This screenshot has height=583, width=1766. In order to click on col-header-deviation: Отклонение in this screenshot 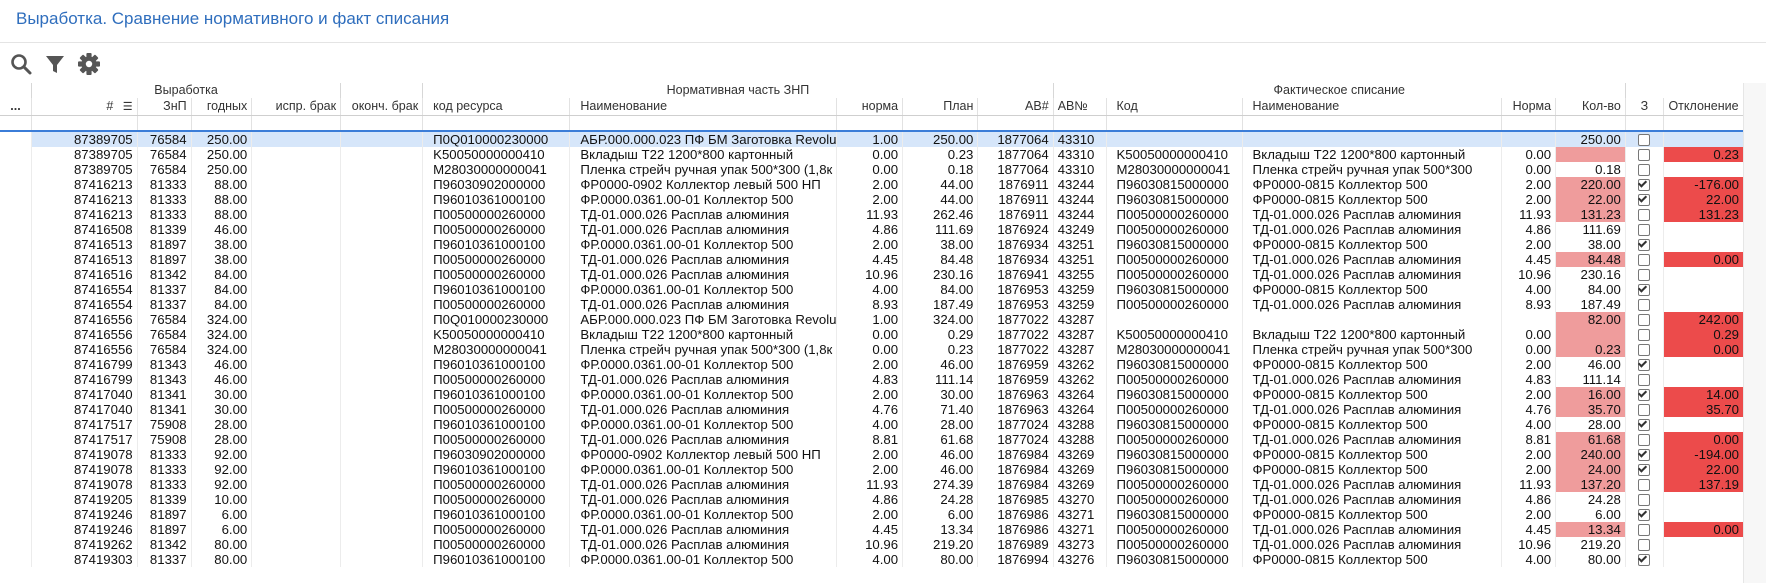, I will do `click(1703, 107)`.